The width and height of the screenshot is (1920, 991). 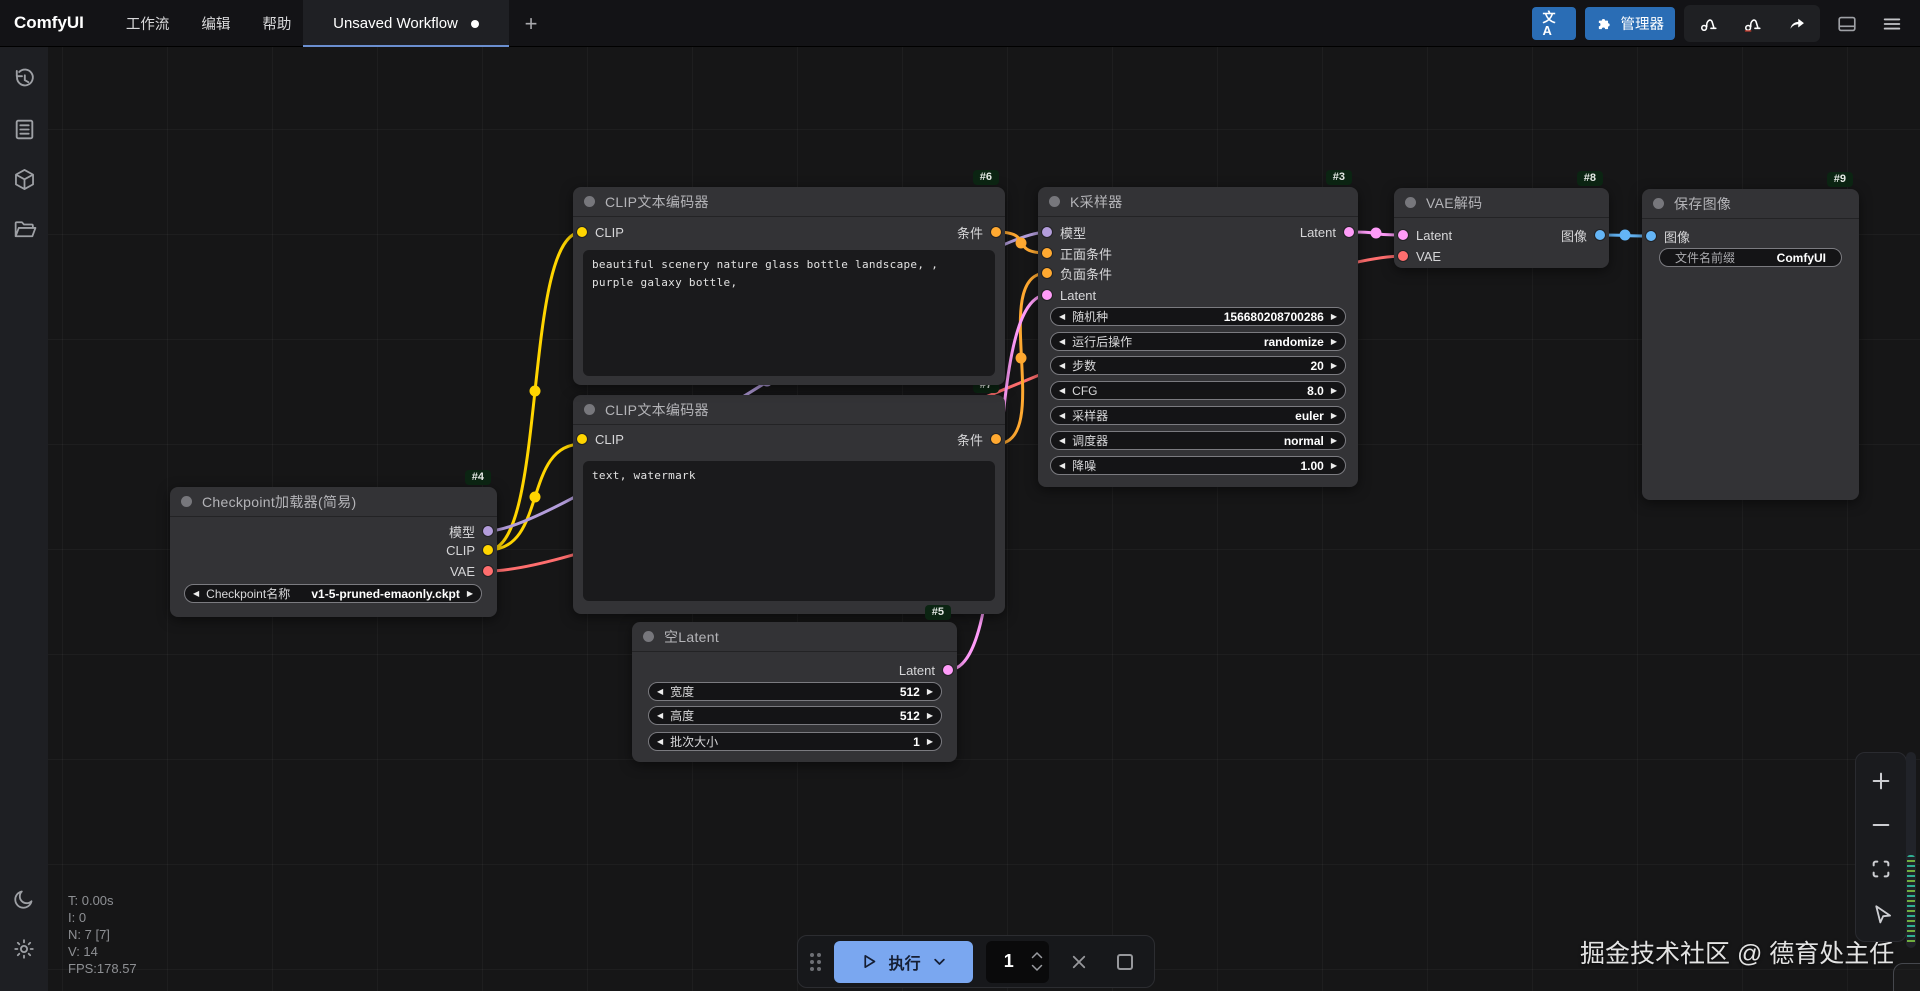 What do you see at coordinates (1796, 23) in the screenshot?
I see `share-button` at bounding box center [1796, 23].